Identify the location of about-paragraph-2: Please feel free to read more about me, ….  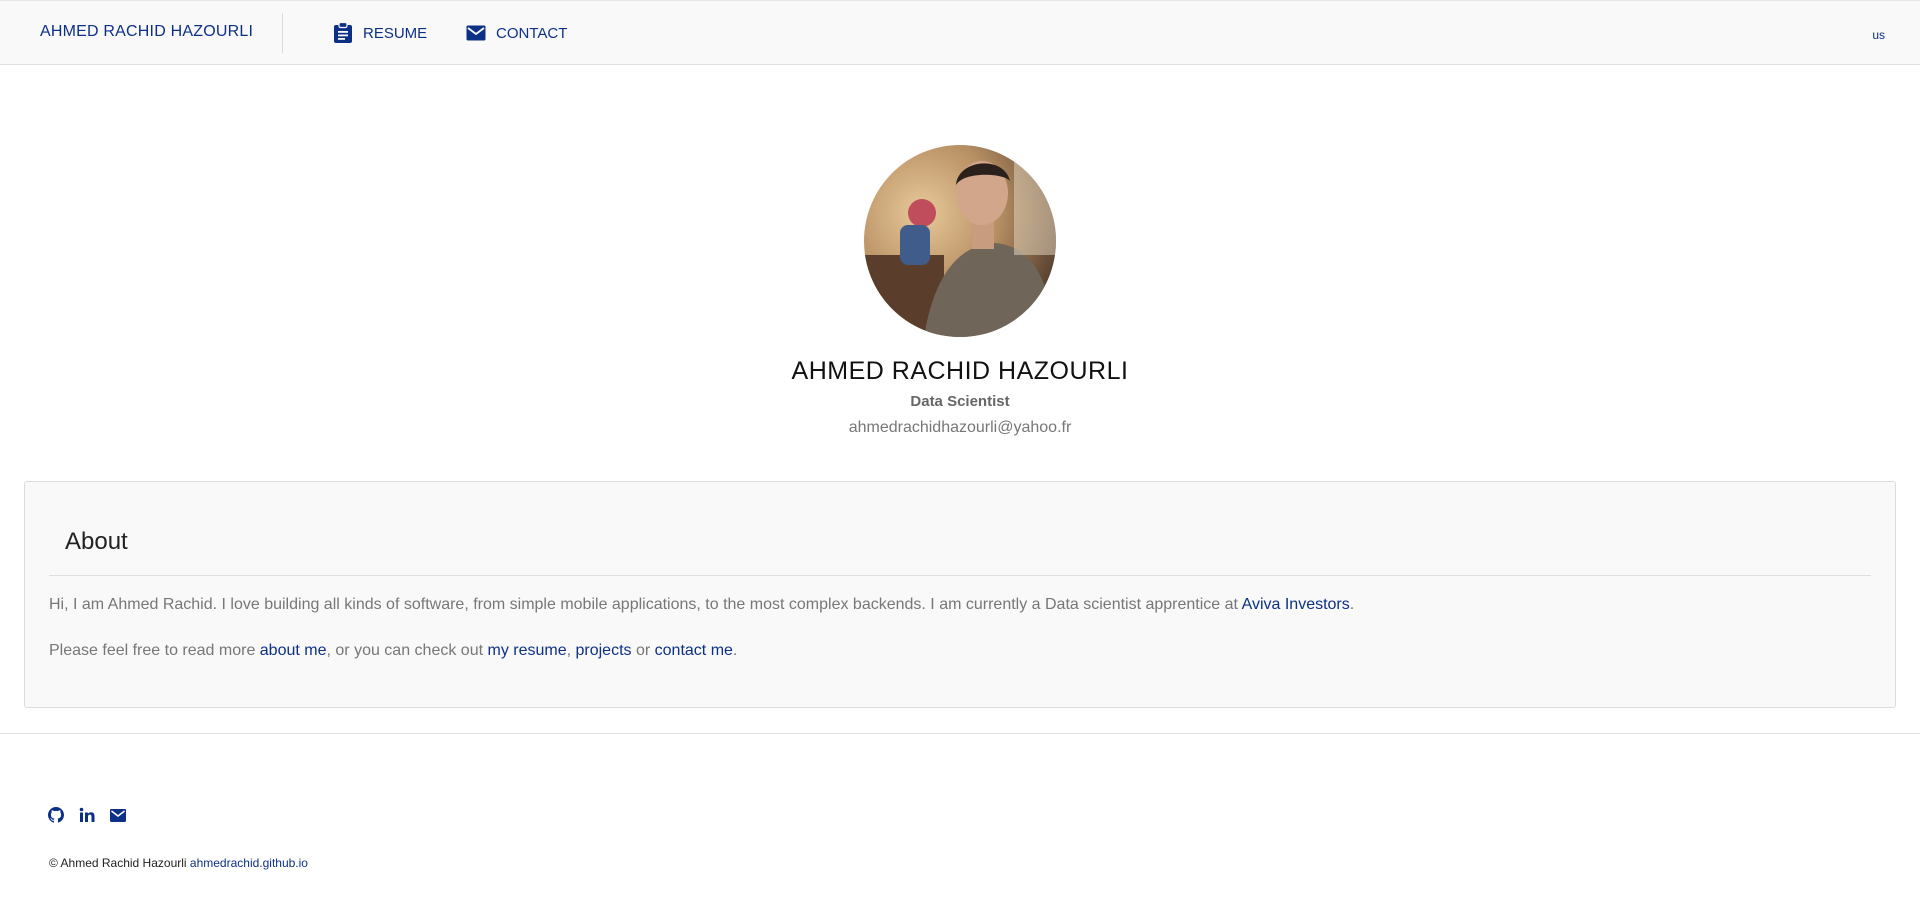
(393, 651).